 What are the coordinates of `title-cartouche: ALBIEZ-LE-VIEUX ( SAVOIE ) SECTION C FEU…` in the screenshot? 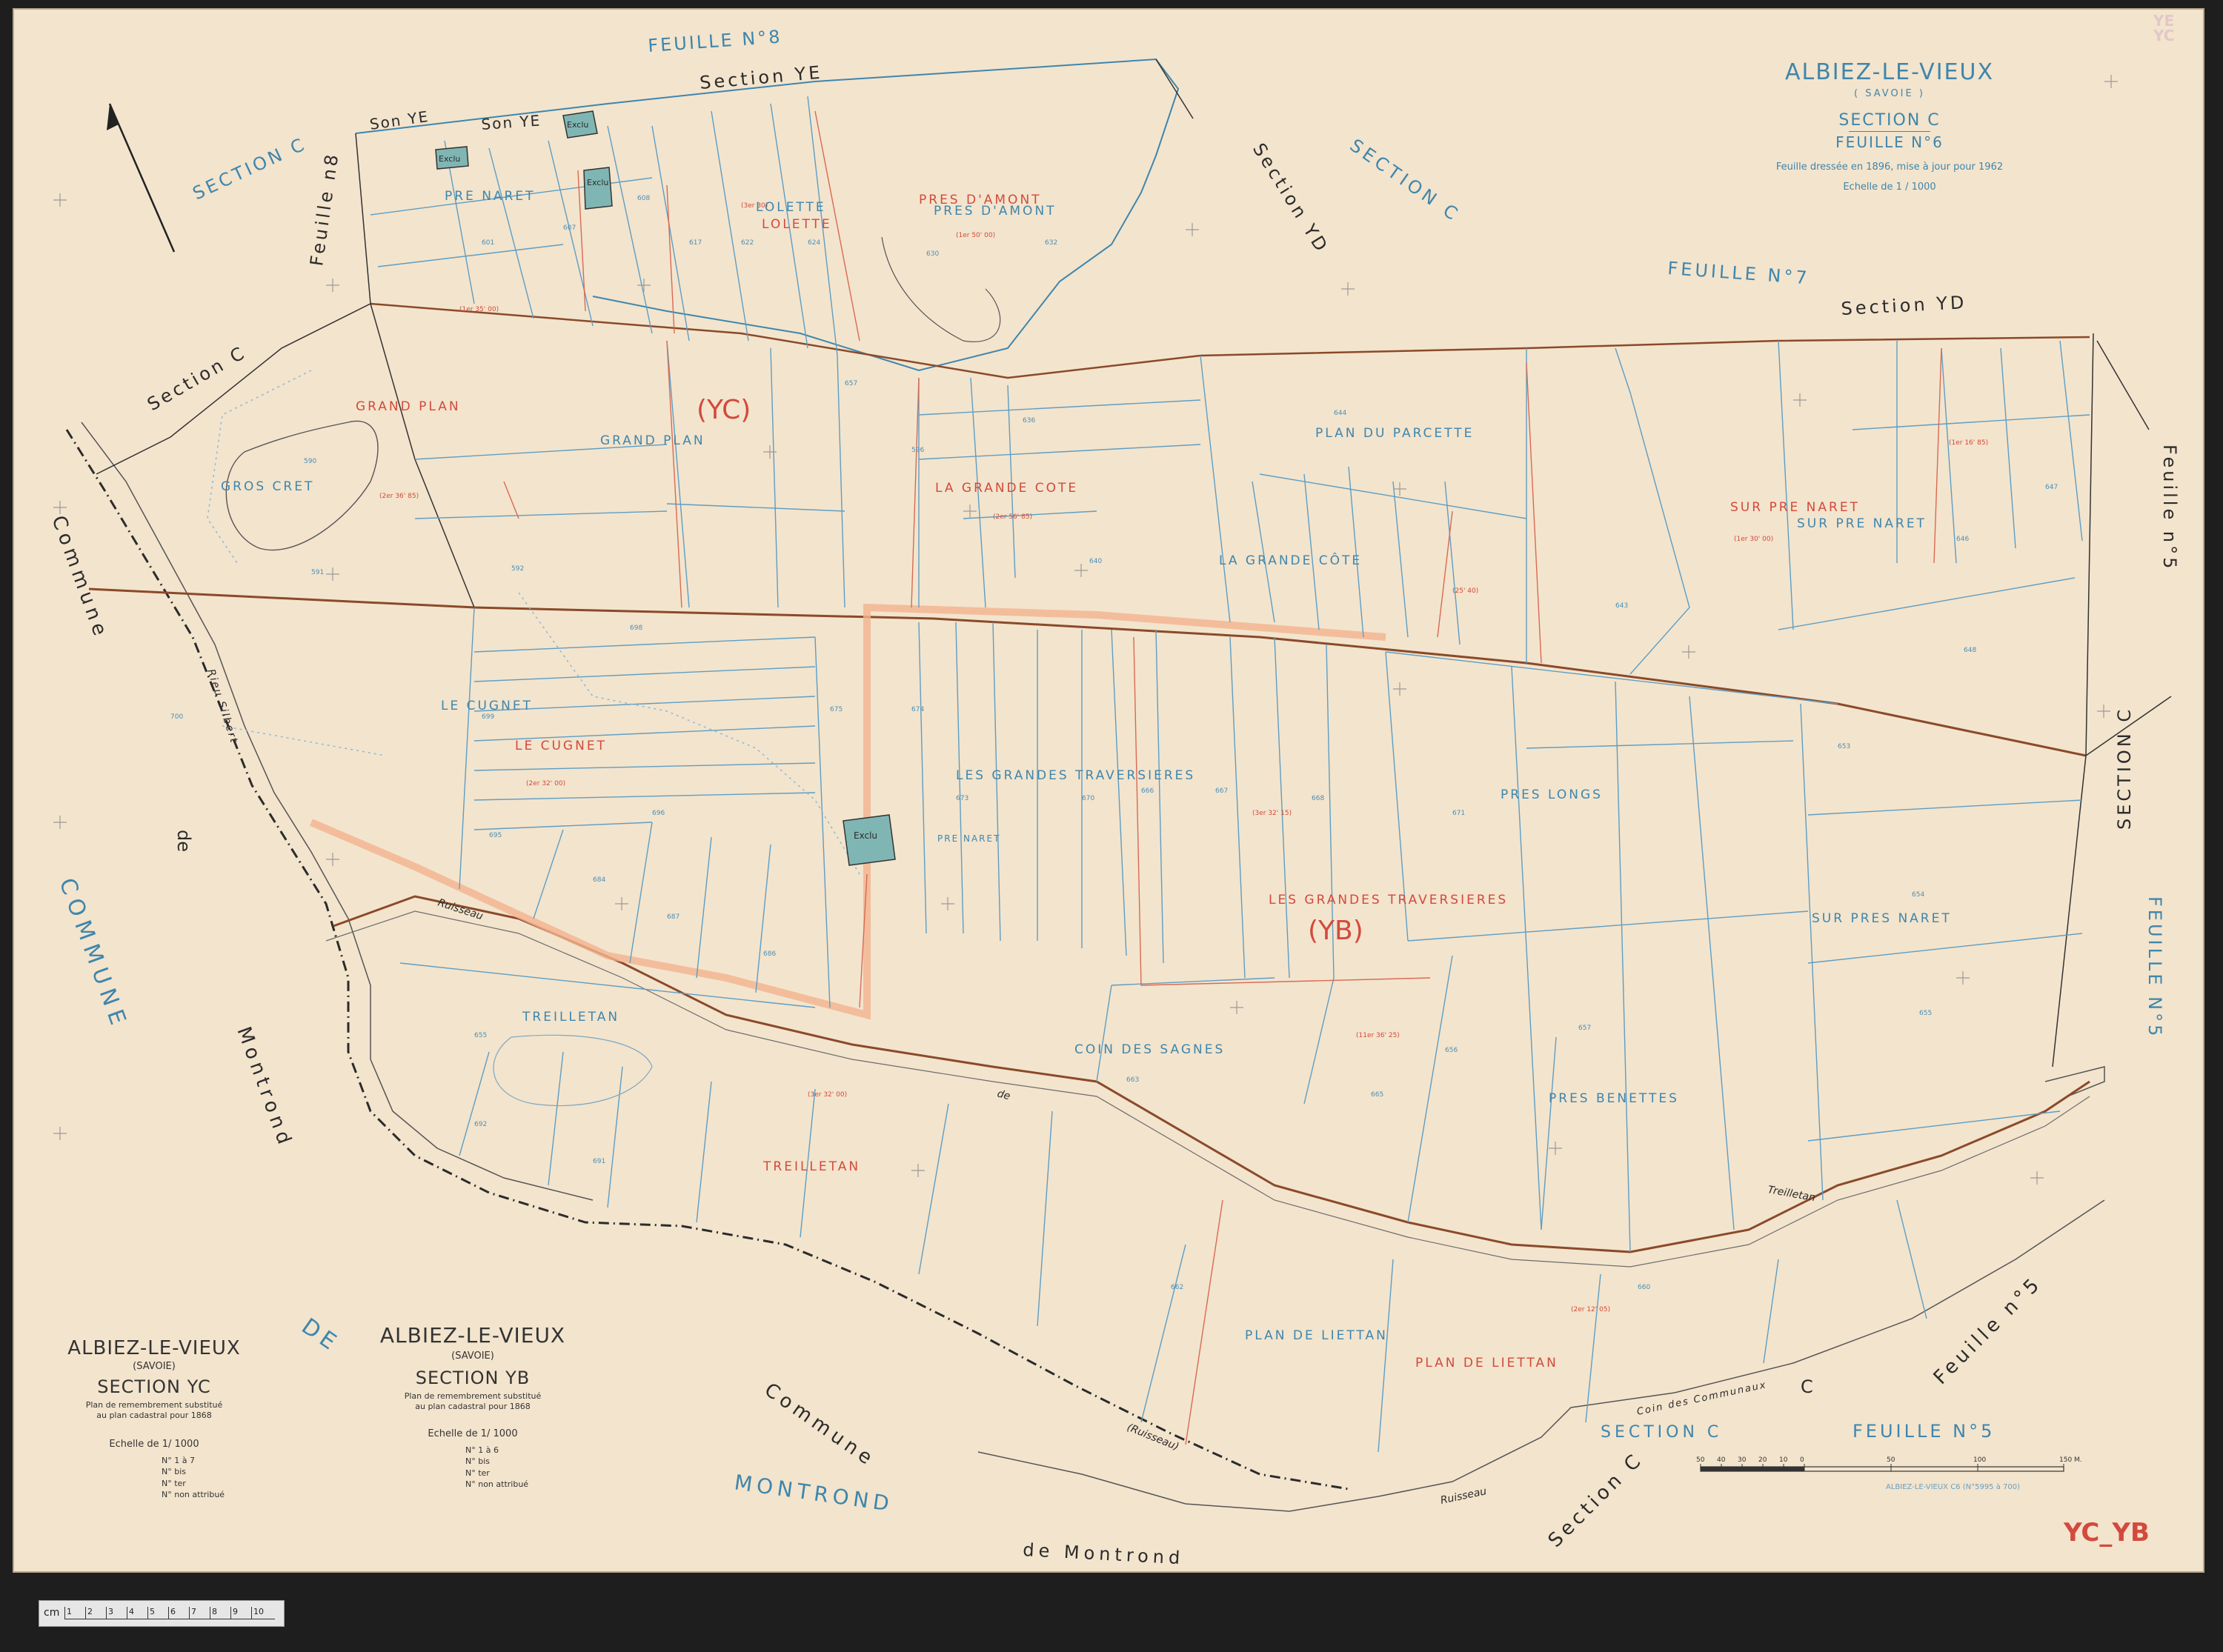 It's located at (1889, 126).